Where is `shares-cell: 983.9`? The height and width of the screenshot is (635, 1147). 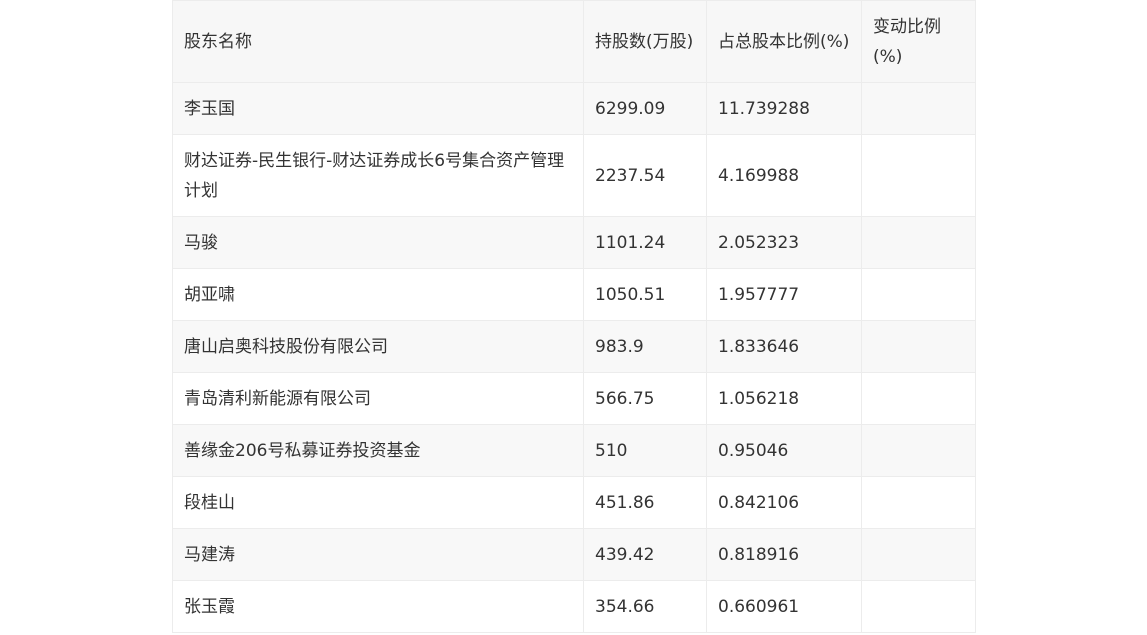
shares-cell: 983.9 is located at coordinates (645, 346).